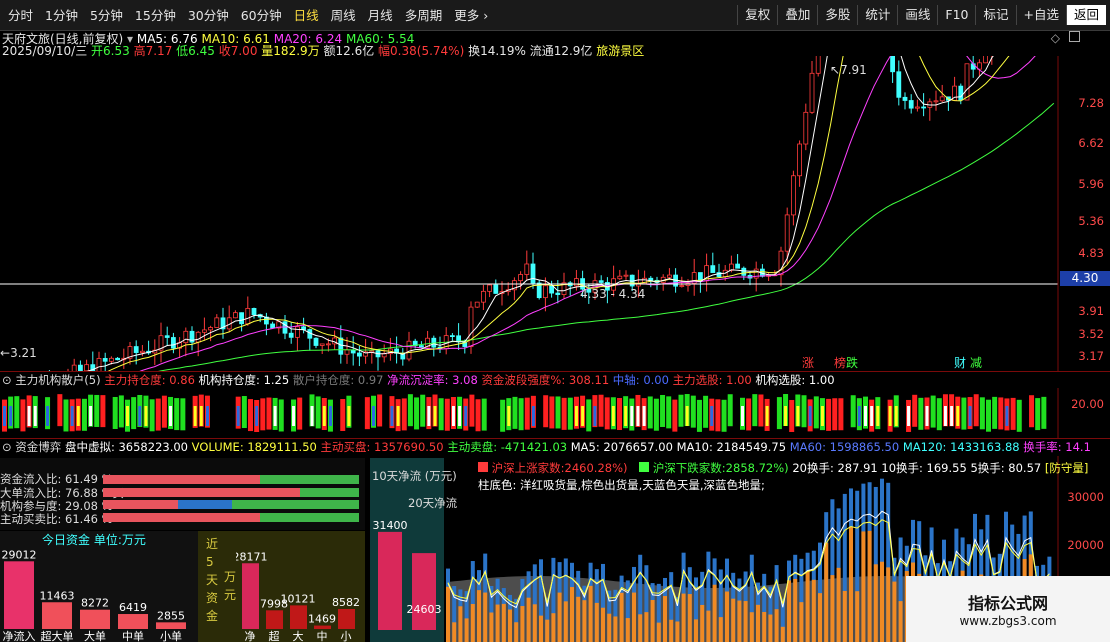  What do you see at coordinates (7, 447) in the screenshot?
I see `panel3-collapse-icon: ⊙` at bounding box center [7, 447].